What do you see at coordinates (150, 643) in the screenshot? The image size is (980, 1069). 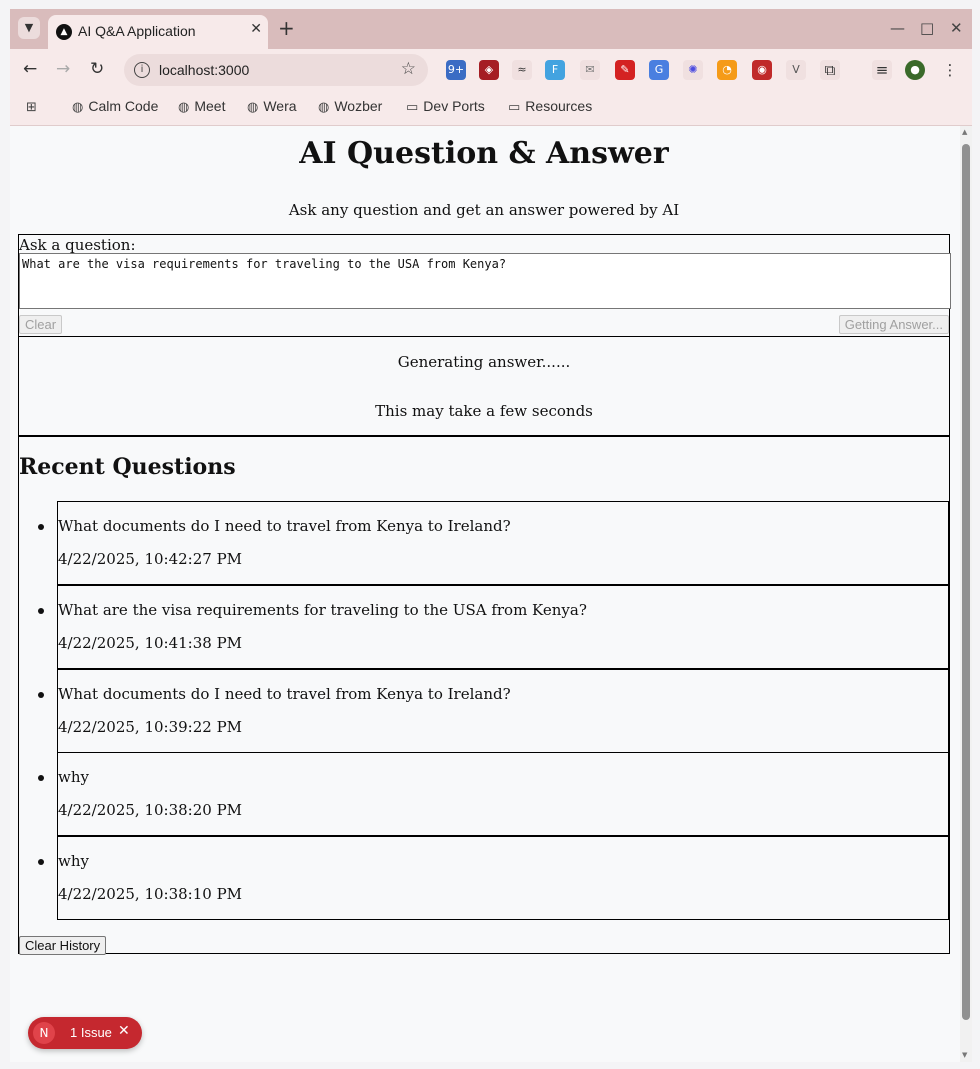 I see `history-timestamp: 4/22/2025, 10:41:38 PM` at bounding box center [150, 643].